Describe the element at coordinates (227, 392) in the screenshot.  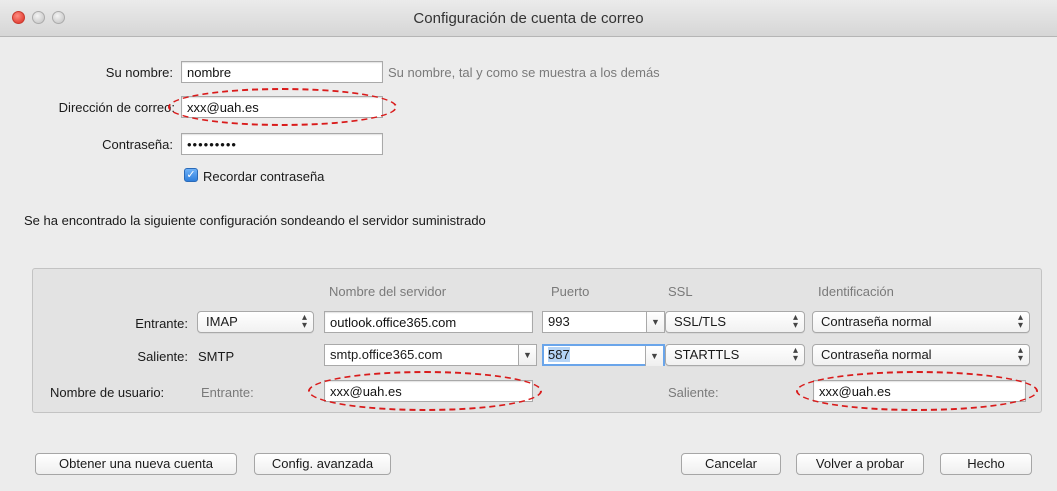
I see `username-incoming-label: Entrante:` at that location.